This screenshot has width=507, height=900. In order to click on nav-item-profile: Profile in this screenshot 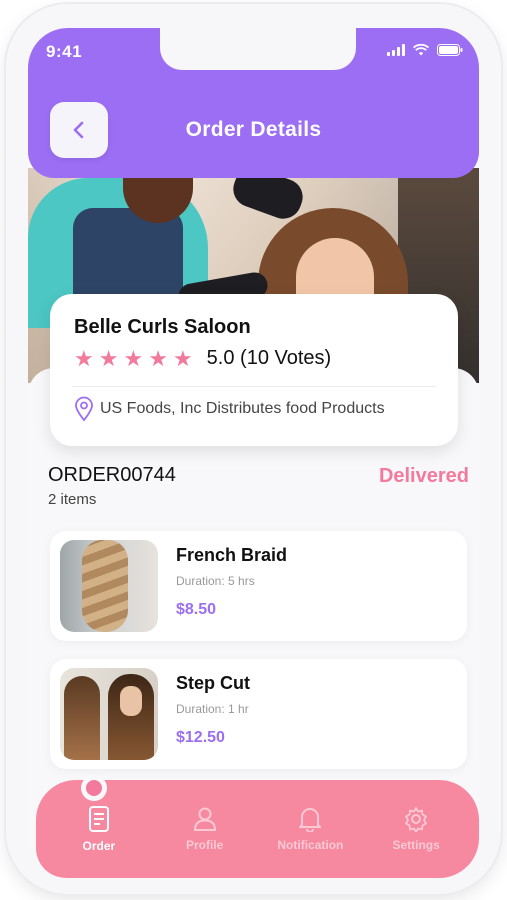, I will do `click(205, 829)`.